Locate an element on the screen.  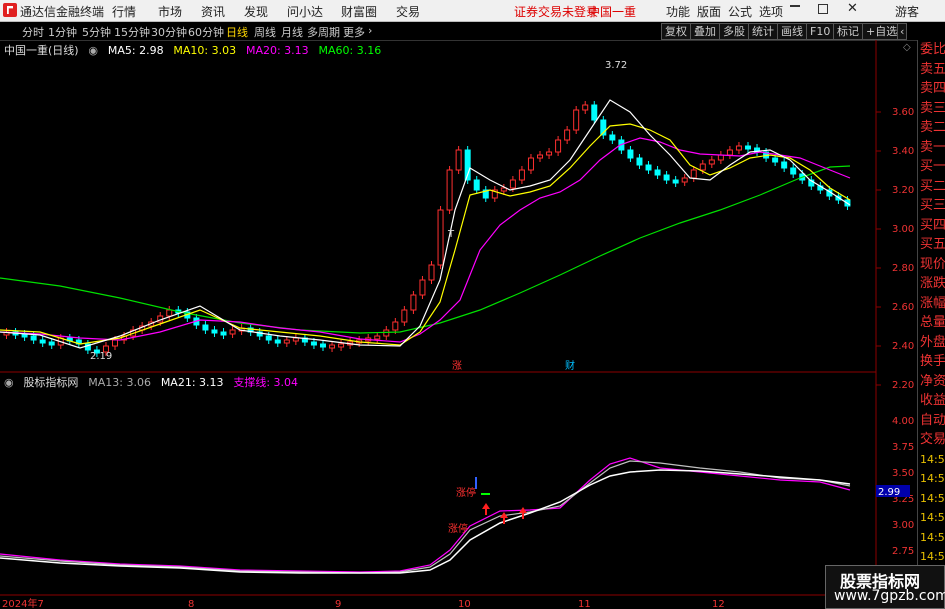
tongji-button: 统计 is located at coordinates (763, 31).